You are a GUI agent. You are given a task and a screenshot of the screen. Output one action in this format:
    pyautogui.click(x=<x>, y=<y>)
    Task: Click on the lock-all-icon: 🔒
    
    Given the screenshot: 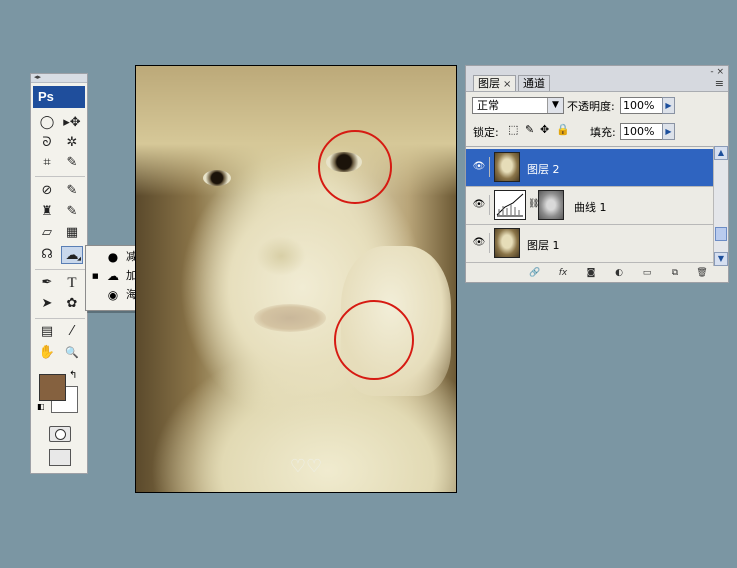 What is the action you would take?
    pyautogui.click(x=563, y=129)
    